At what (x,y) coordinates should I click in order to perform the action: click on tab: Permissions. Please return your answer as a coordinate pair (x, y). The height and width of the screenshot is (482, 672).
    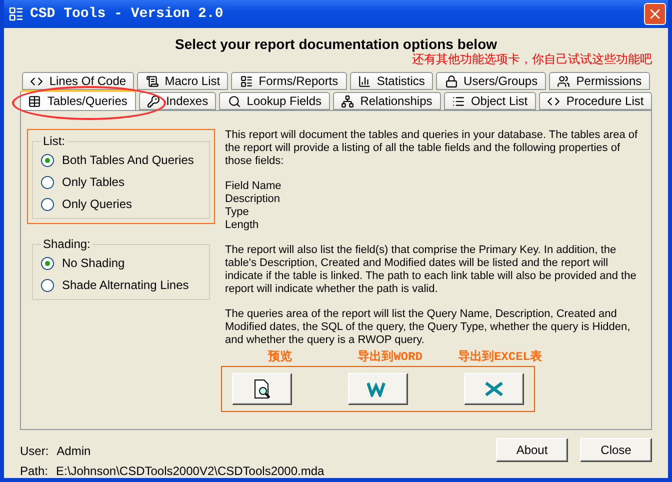
    Looking at the image, I should click on (599, 81).